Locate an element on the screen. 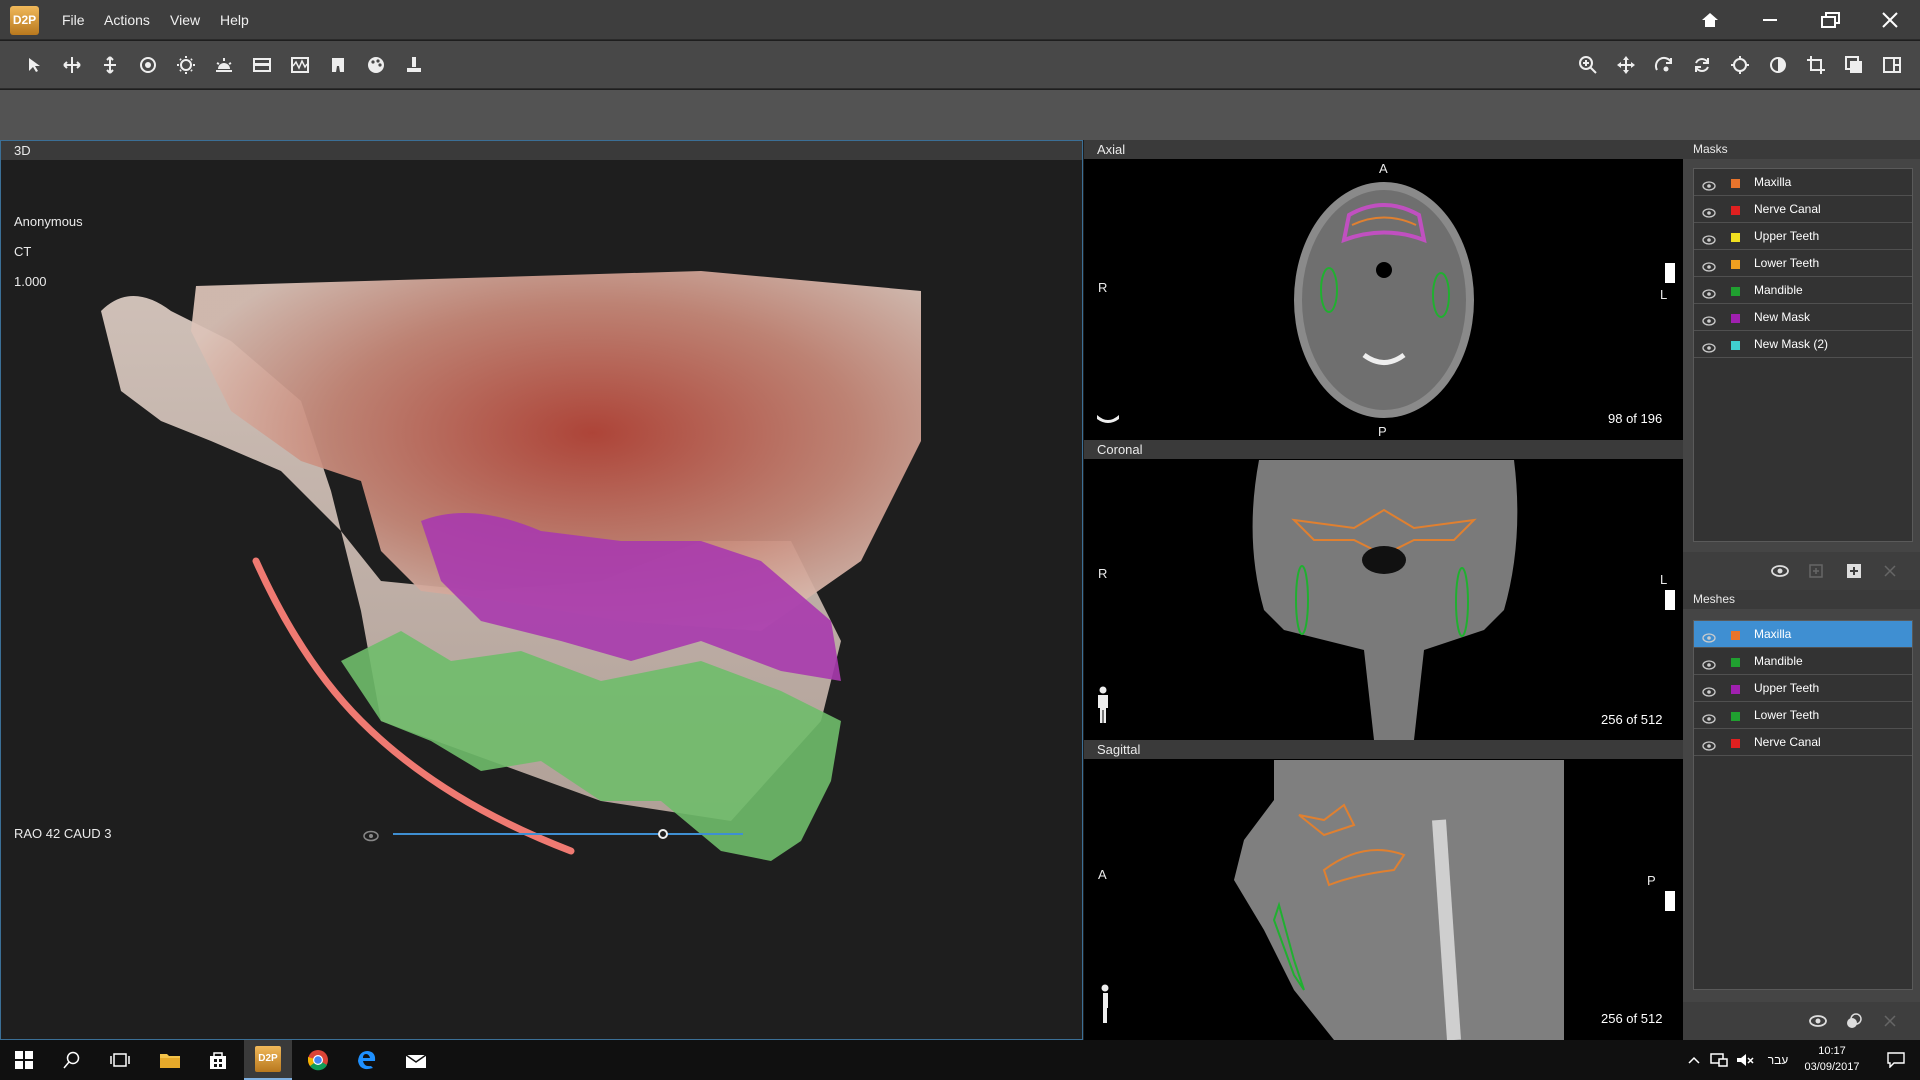 The height and width of the screenshot is (1080, 1920). search-icon is located at coordinates (72, 1060).